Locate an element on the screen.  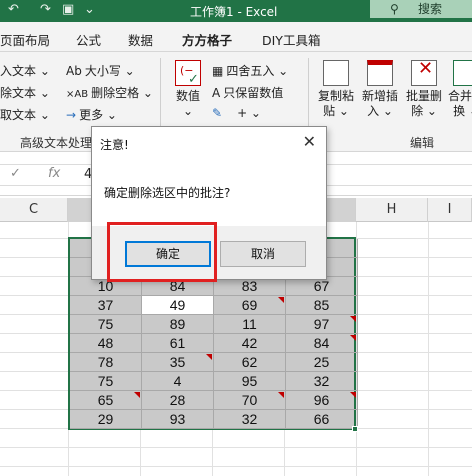
table-cell: 37 is located at coordinates (106, 305).